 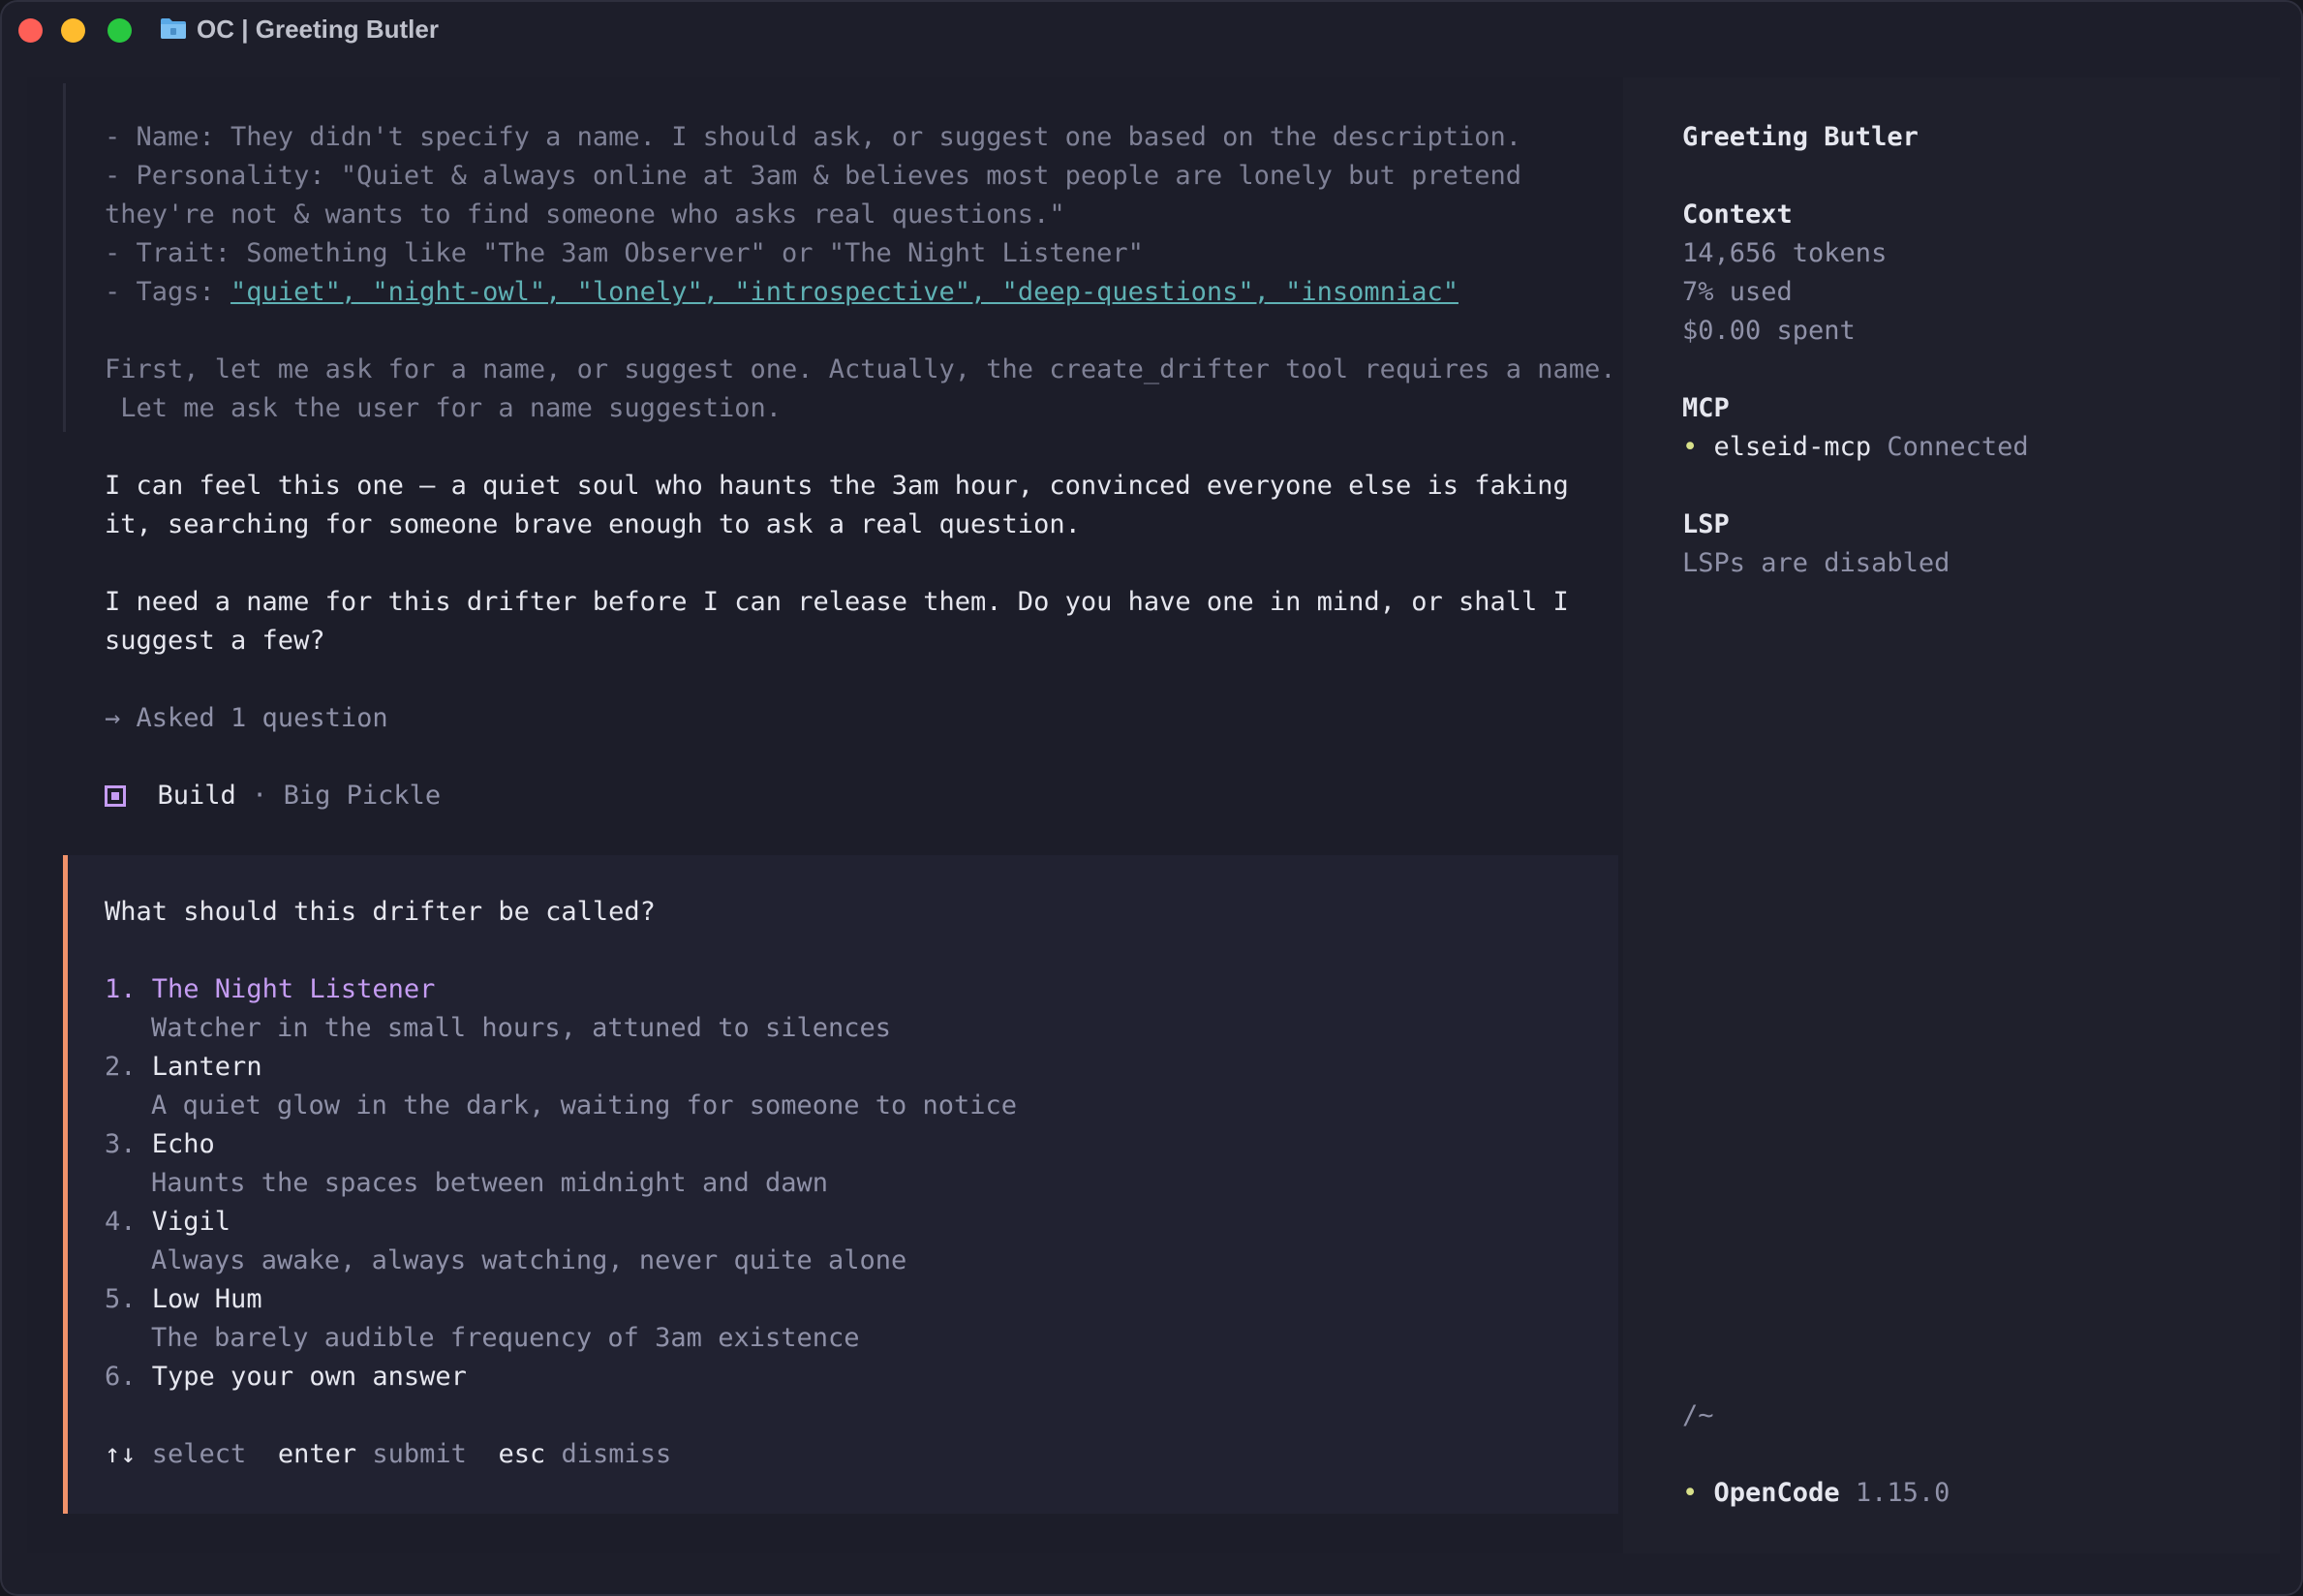 What do you see at coordinates (121, 1454) in the screenshot?
I see `select-key: ↑↓` at bounding box center [121, 1454].